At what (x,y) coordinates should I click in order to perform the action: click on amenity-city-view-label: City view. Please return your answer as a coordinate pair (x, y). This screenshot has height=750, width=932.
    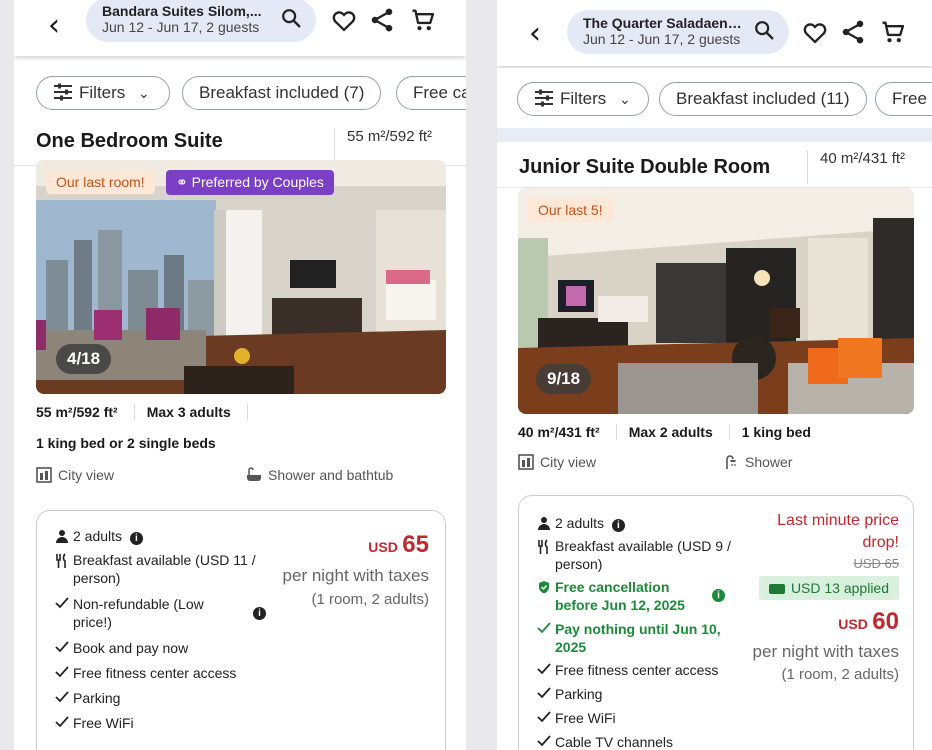
    Looking at the image, I should click on (86, 475).